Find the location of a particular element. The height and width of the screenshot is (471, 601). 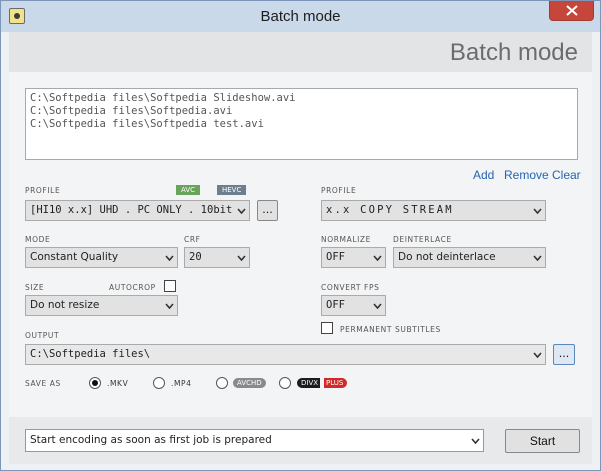

crf-select: 20 is located at coordinates (217, 257).